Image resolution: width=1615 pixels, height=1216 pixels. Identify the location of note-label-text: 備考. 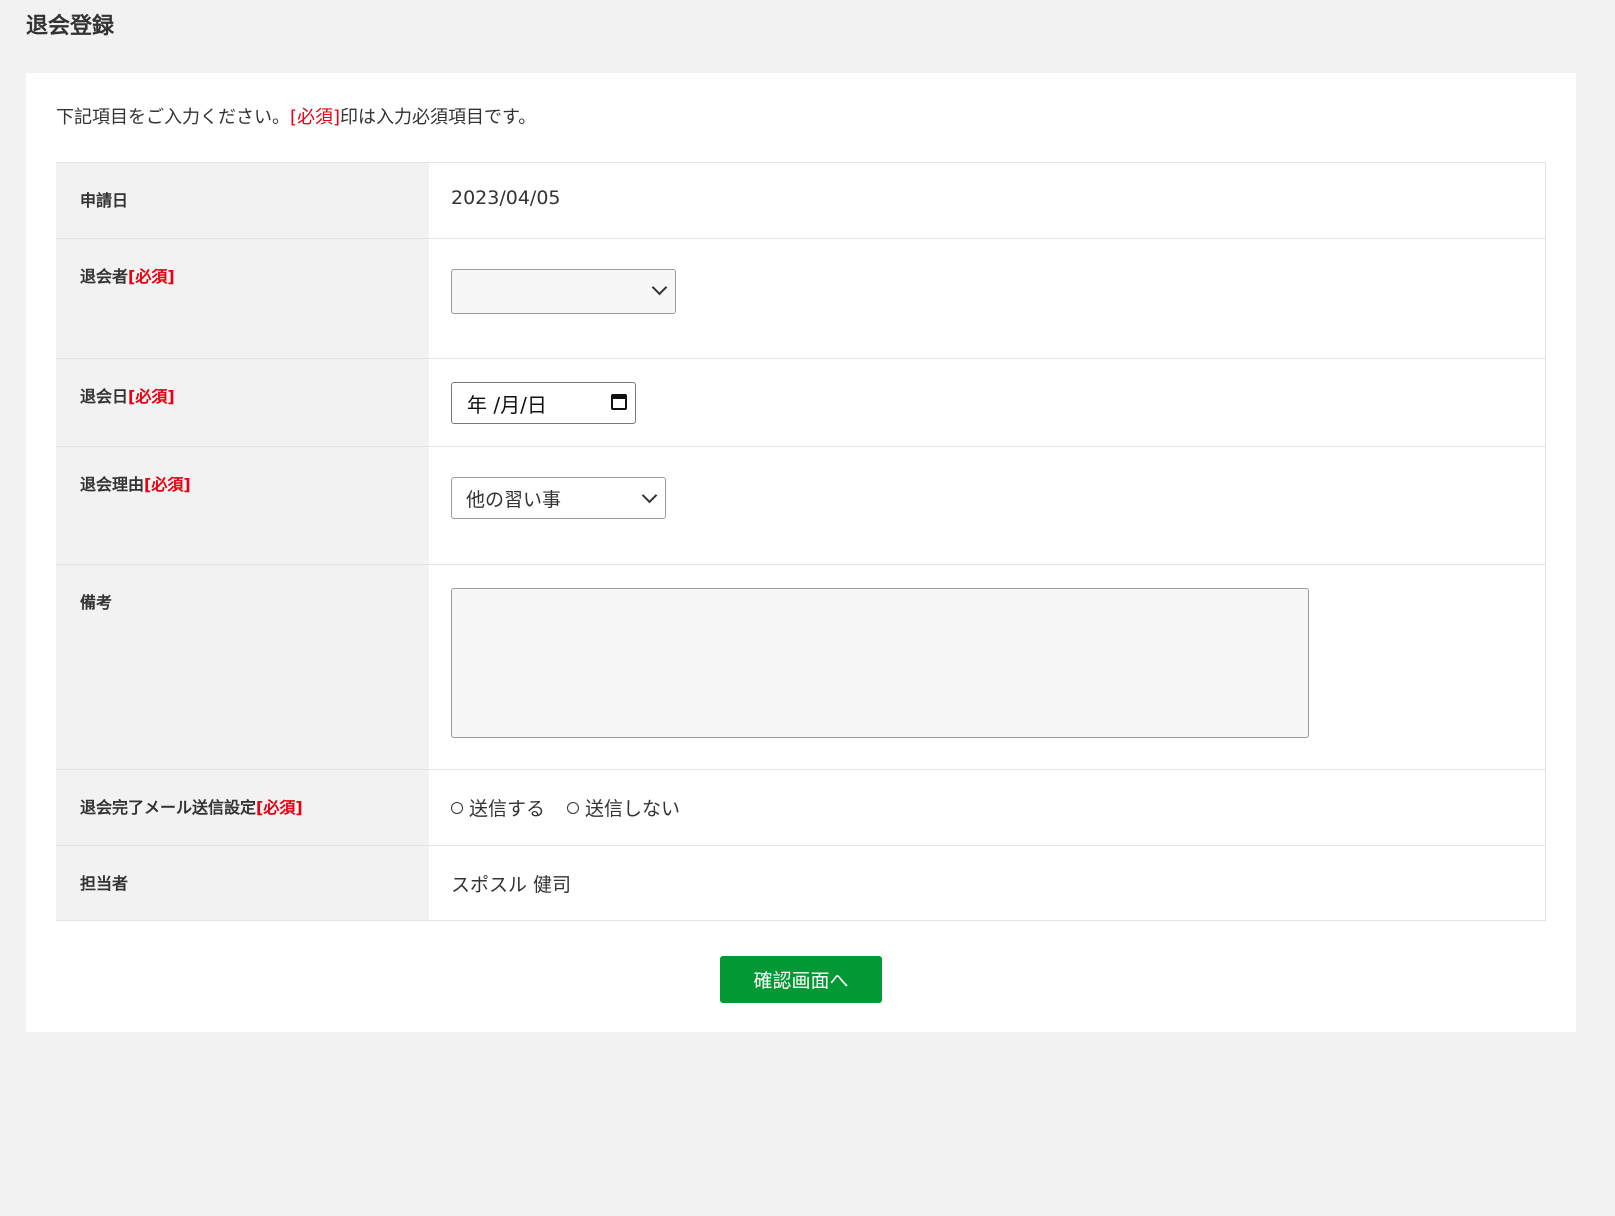
(96, 602).